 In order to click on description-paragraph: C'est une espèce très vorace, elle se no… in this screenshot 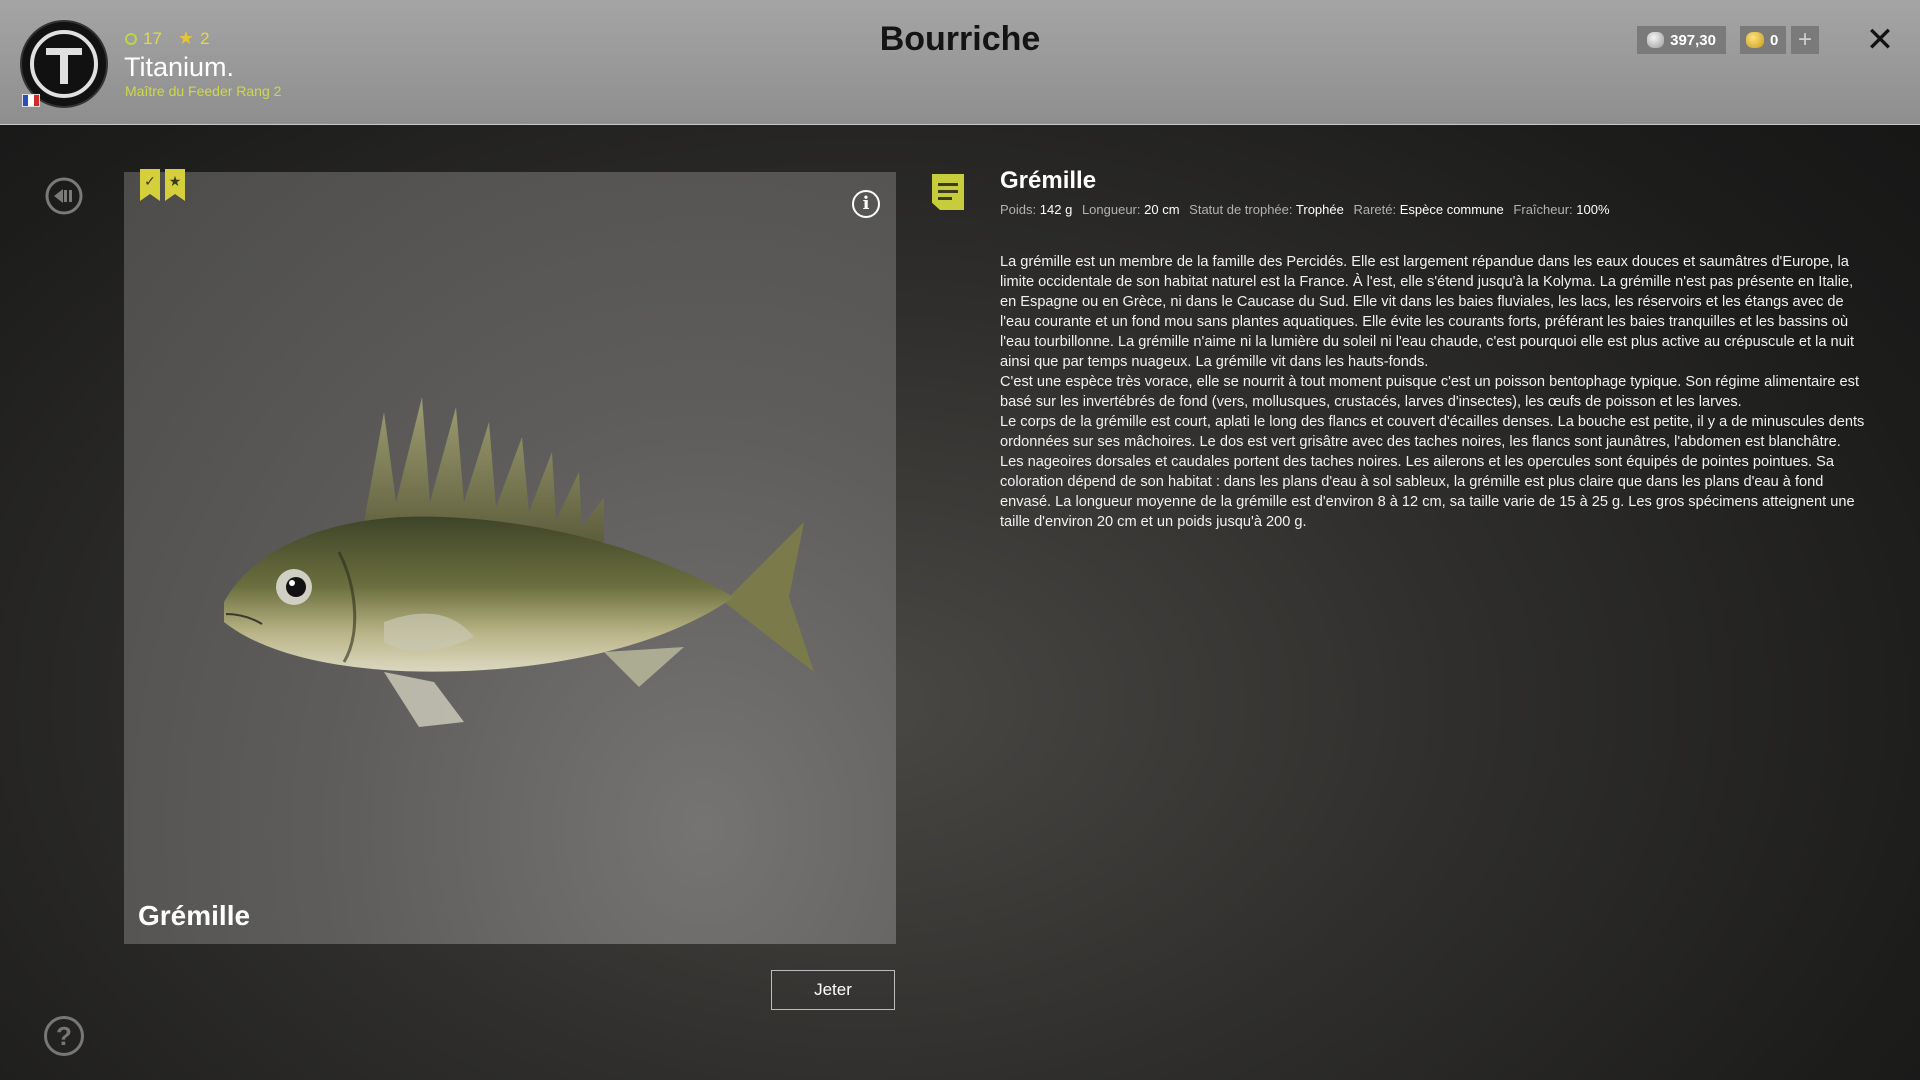, I will do `click(1429, 392)`.